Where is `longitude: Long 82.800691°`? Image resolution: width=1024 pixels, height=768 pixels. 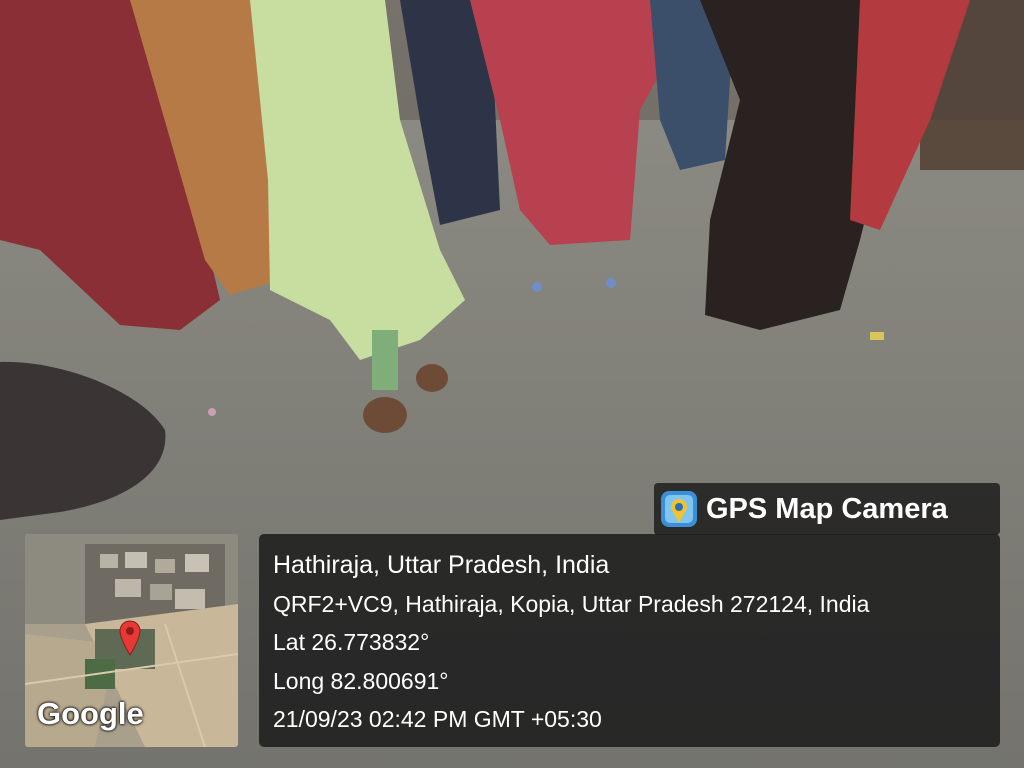
longitude: Long 82.800691° is located at coordinates (361, 680).